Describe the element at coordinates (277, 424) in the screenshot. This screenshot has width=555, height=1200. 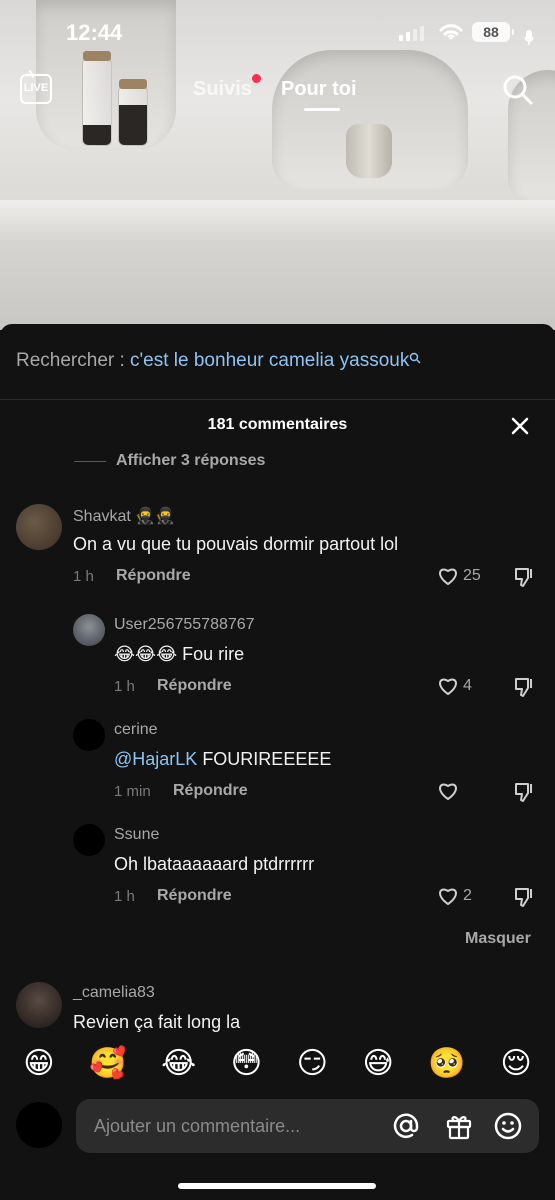
I see `comments-count: 181 commentaires` at that location.